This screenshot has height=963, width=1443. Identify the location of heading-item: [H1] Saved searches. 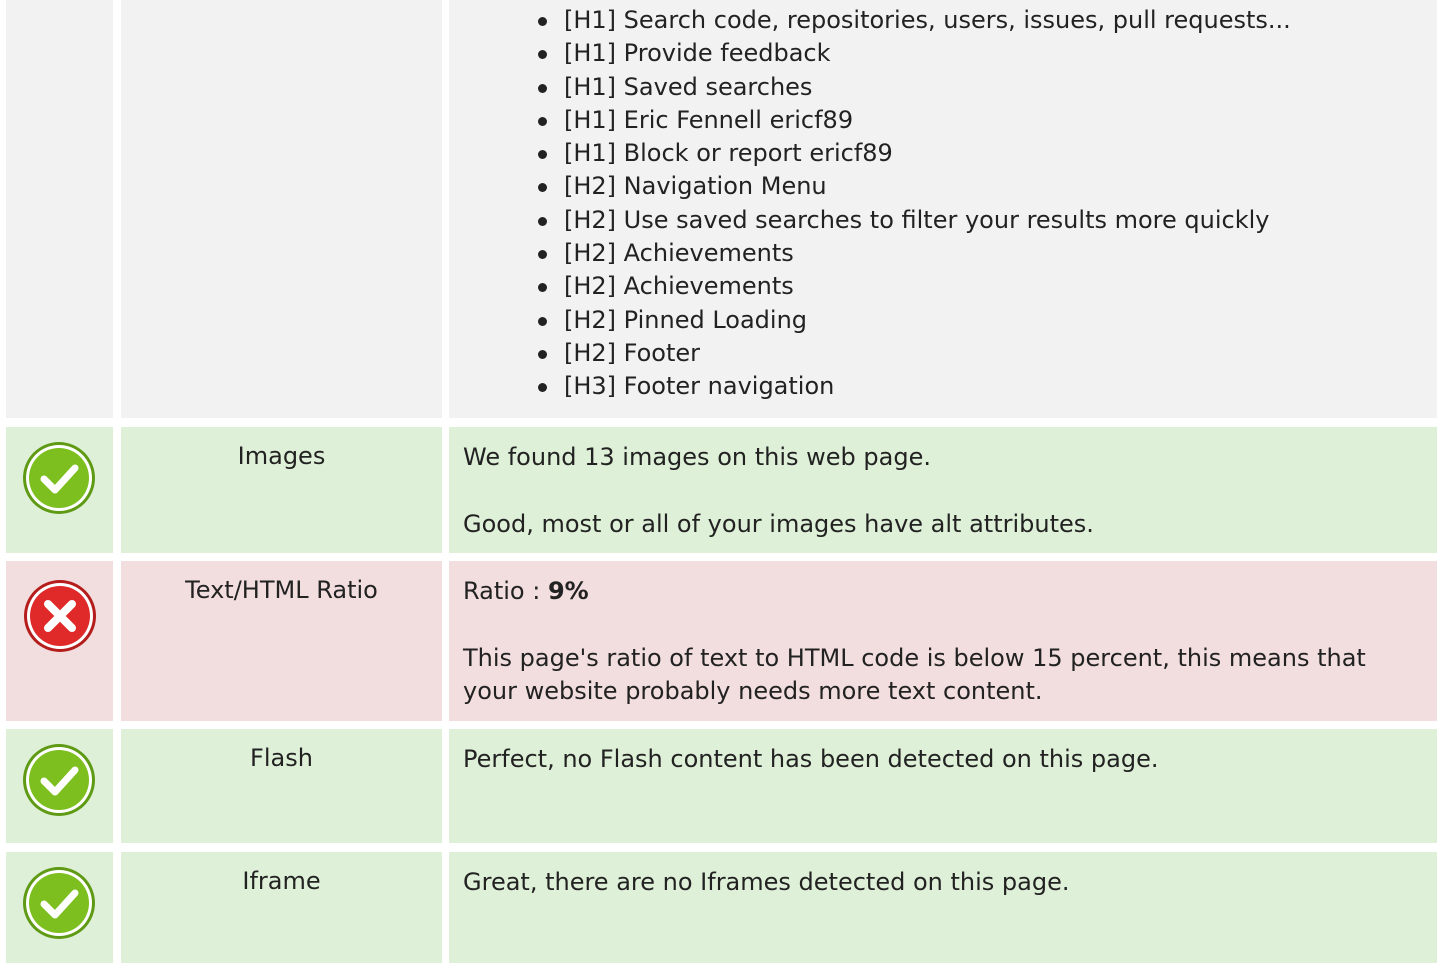
(987, 87).